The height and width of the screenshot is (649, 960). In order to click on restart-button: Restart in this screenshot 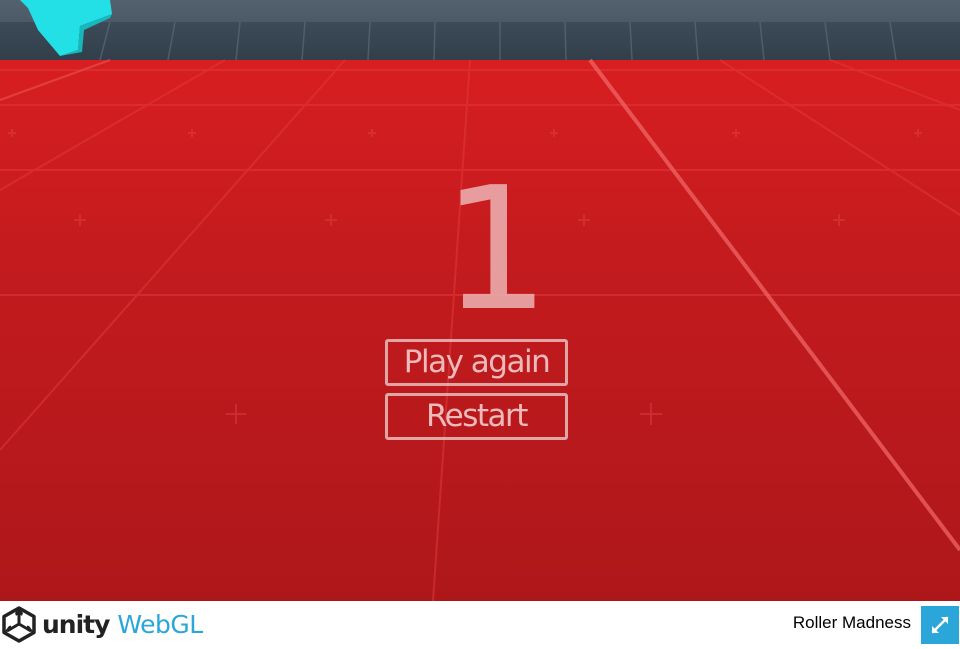, I will do `click(476, 416)`.